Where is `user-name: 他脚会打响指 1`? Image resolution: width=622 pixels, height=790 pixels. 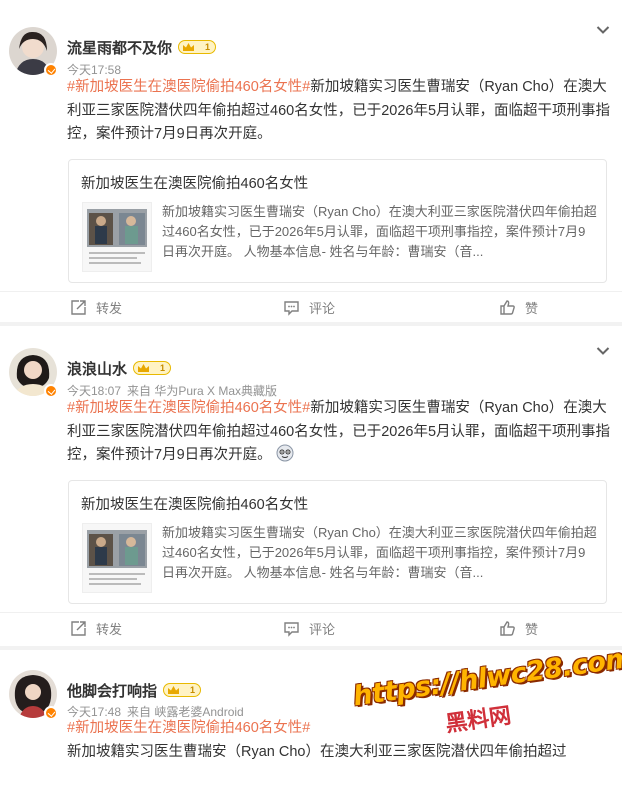
user-name: 他脚会打响指 1 is located at coordinates (134, 690).